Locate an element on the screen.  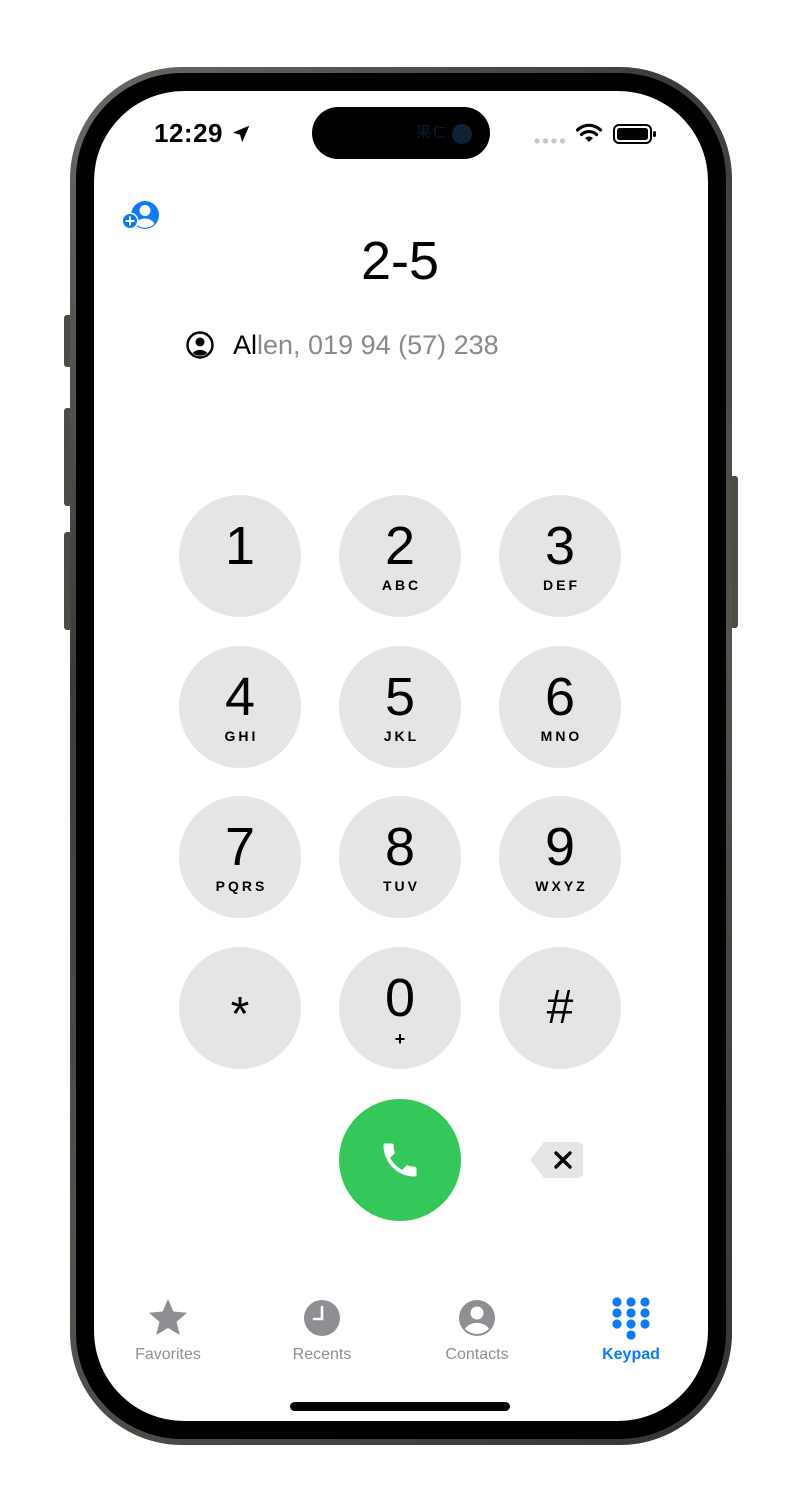
key-digit: * is located at coordinates (240, 1014).